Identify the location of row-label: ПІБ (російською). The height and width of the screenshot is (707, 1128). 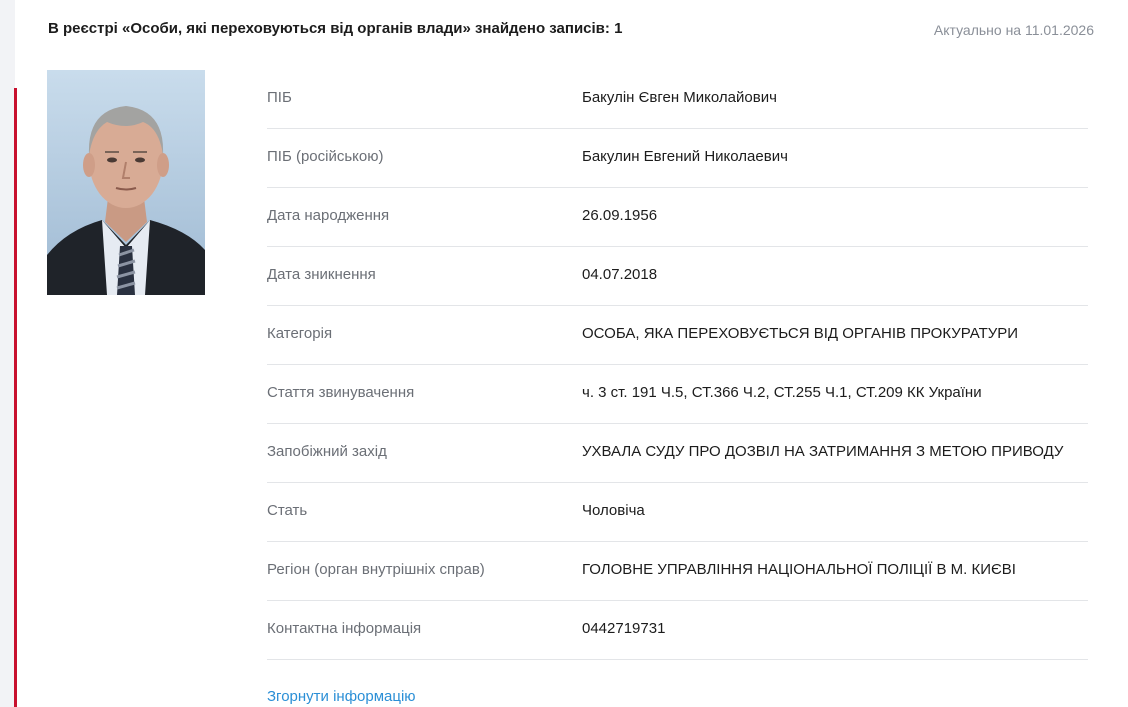
(325, 156).